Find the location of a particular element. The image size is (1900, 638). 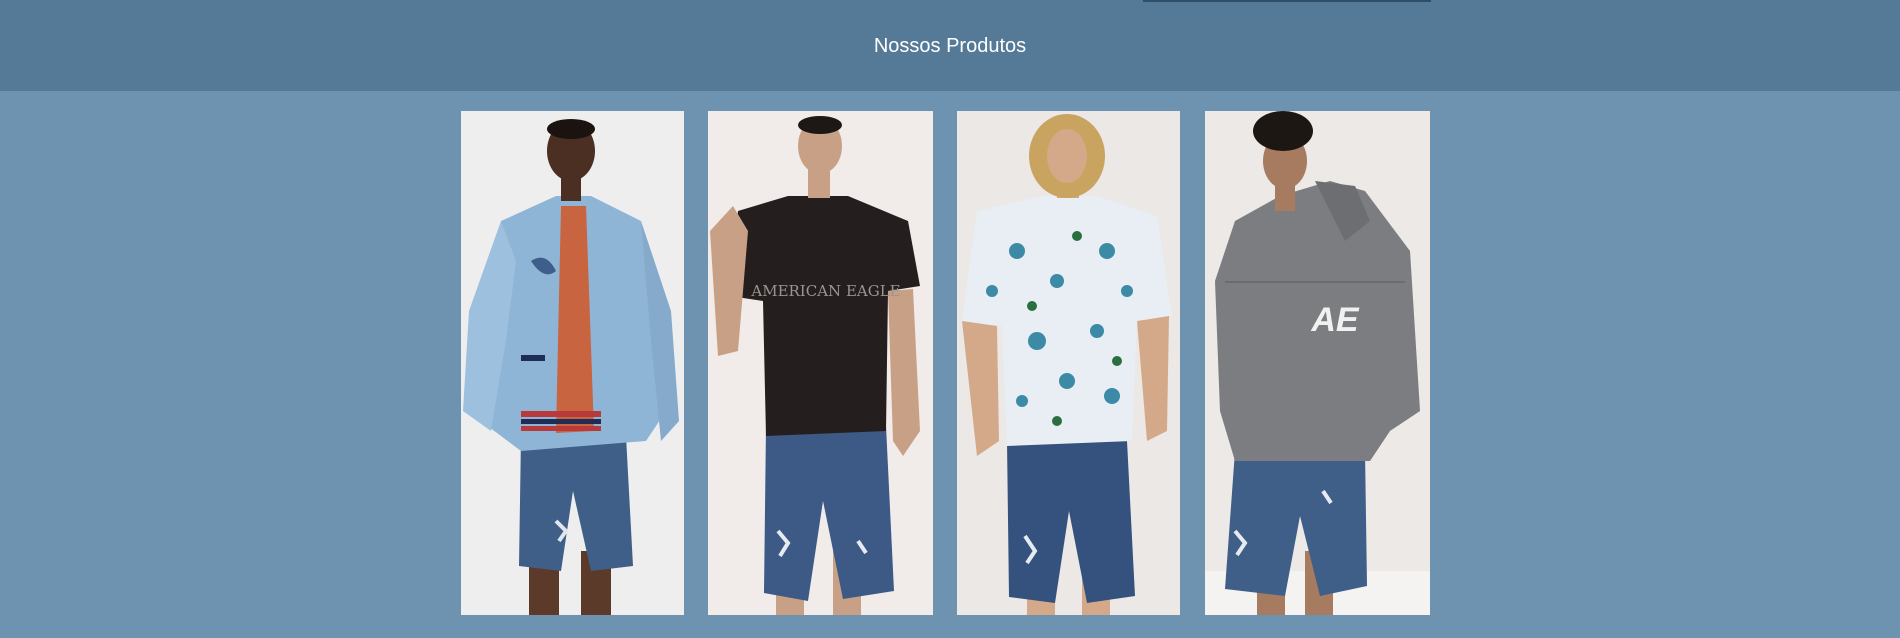

product-image-black-tee: AMERICAN EAGLE is located at coordinates (820, 363).